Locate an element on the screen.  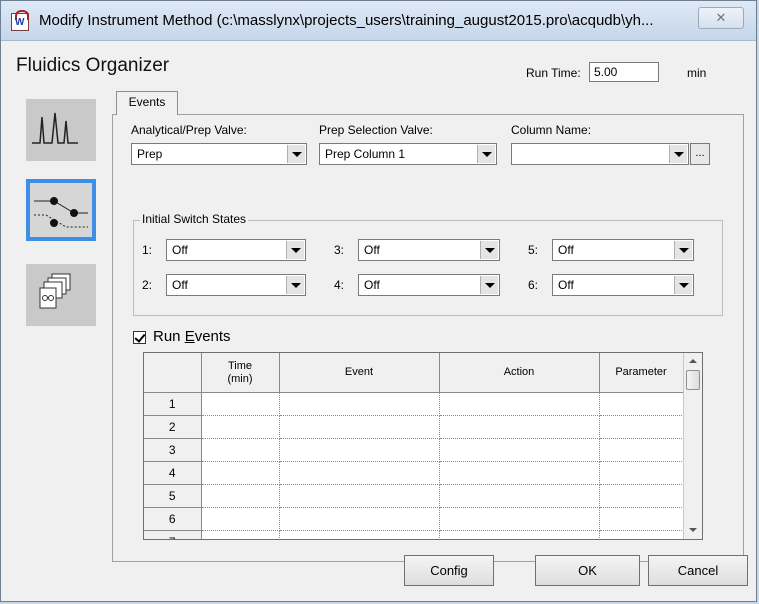
scroll-down-icon is located at coordinates (693, 531).